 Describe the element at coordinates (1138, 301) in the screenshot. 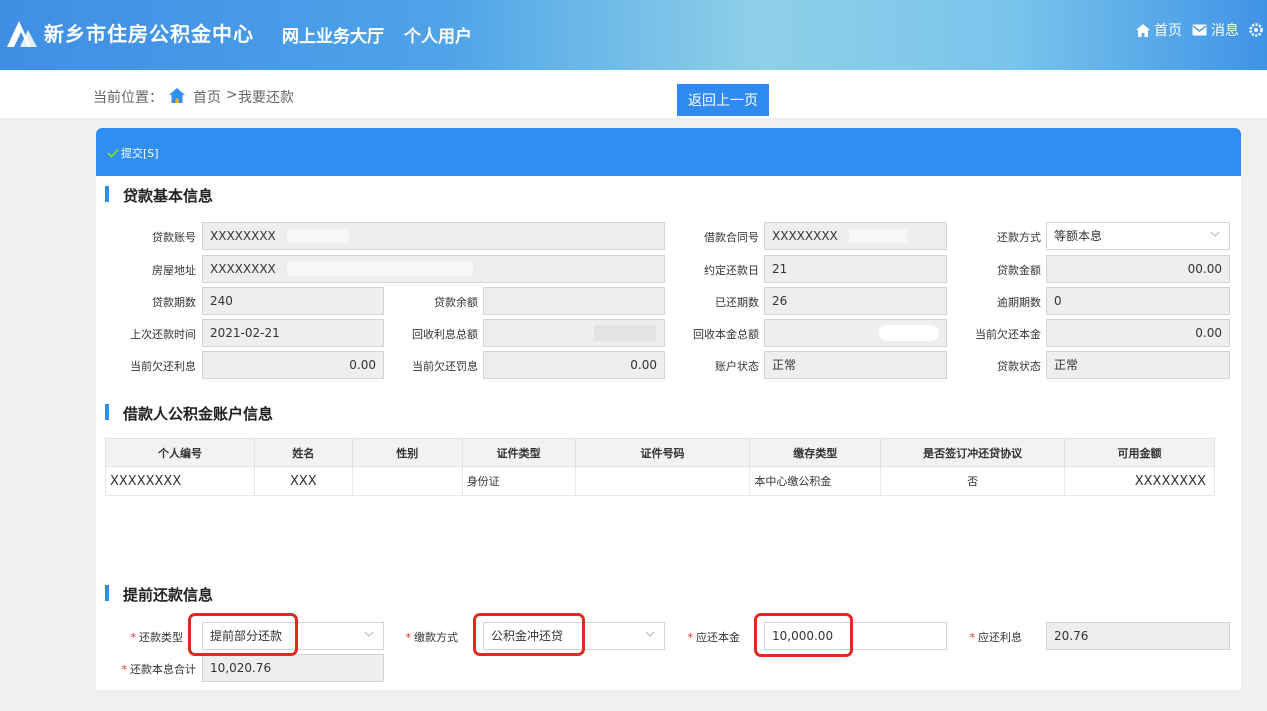

I see `overdue-periods-field: 0` at that location.